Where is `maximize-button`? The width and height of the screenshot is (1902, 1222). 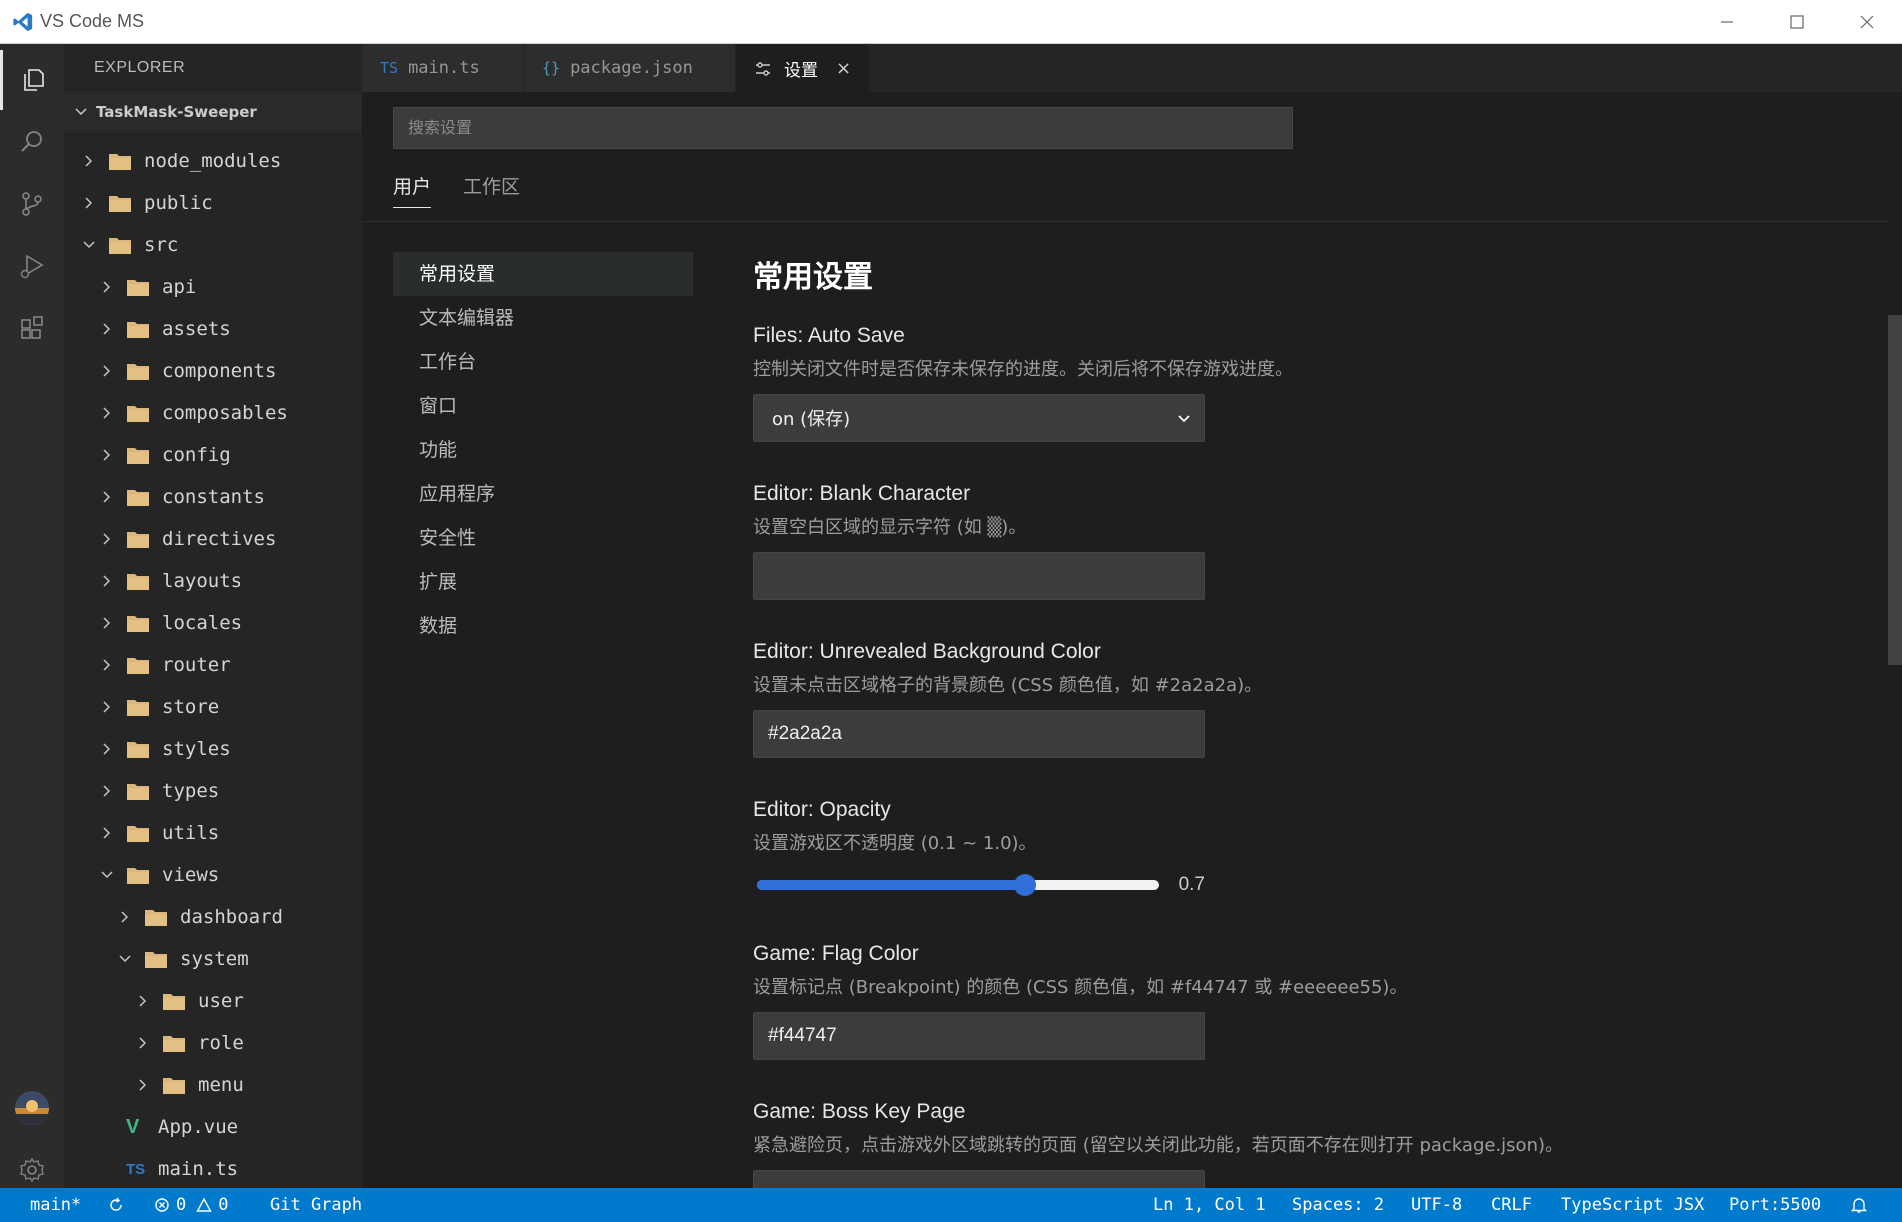 maximize-button is located at coordinates (1797, 22).